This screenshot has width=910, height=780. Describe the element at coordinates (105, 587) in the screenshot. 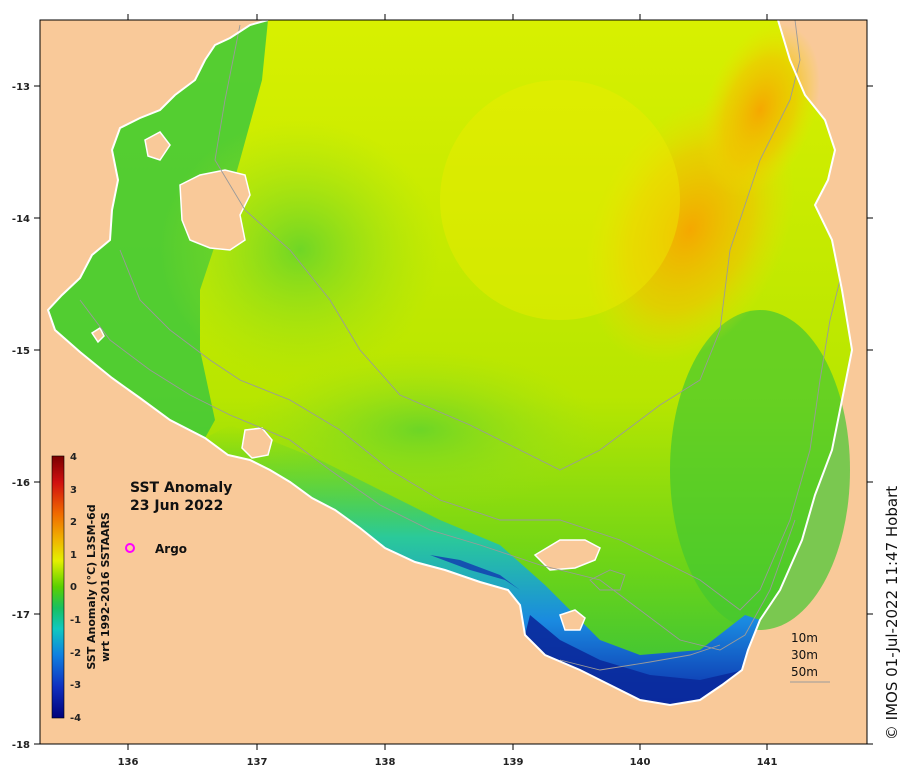

I see `colorbar-title-line2: wrt 1992-2016 SSTAARS` at that location.